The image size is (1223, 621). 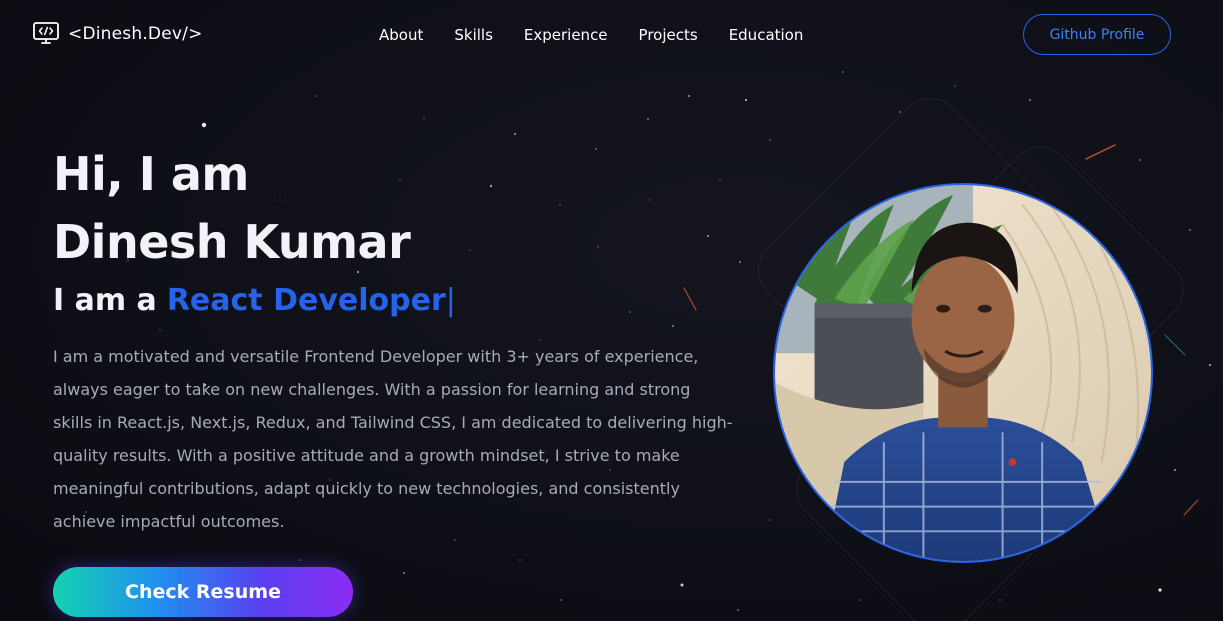 What do you see at coordinates (105, 300) in the screenshot?
I see `role-prefix: I am a` at bounding box center [105, 300].